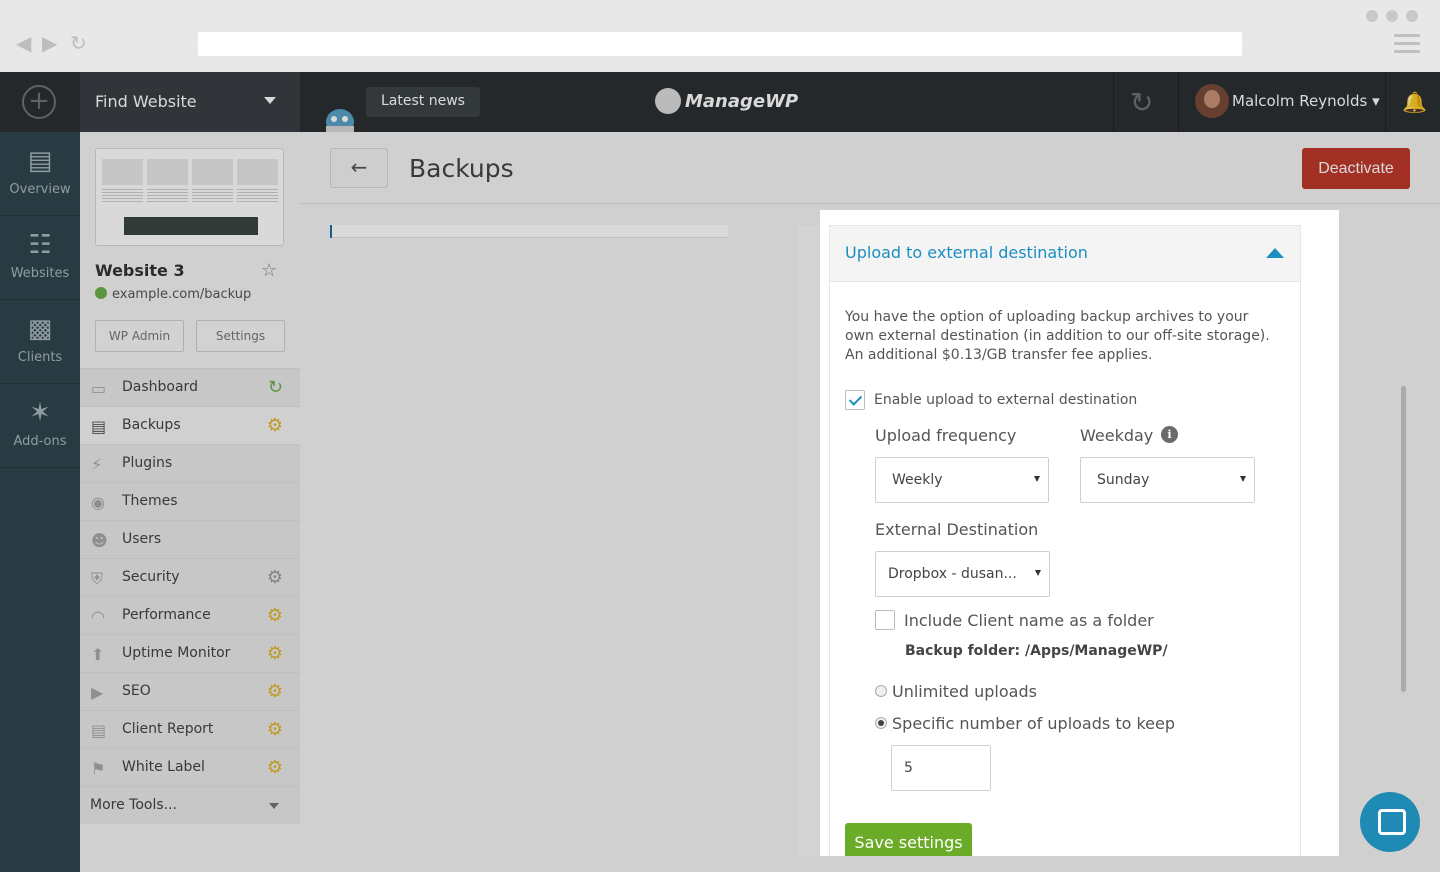 The image size is (1440, 872). What do you see at coordinates (957, 529) in the screenshot?
I see `external-destination-label: External Destination` at bounding box center [957, 529].